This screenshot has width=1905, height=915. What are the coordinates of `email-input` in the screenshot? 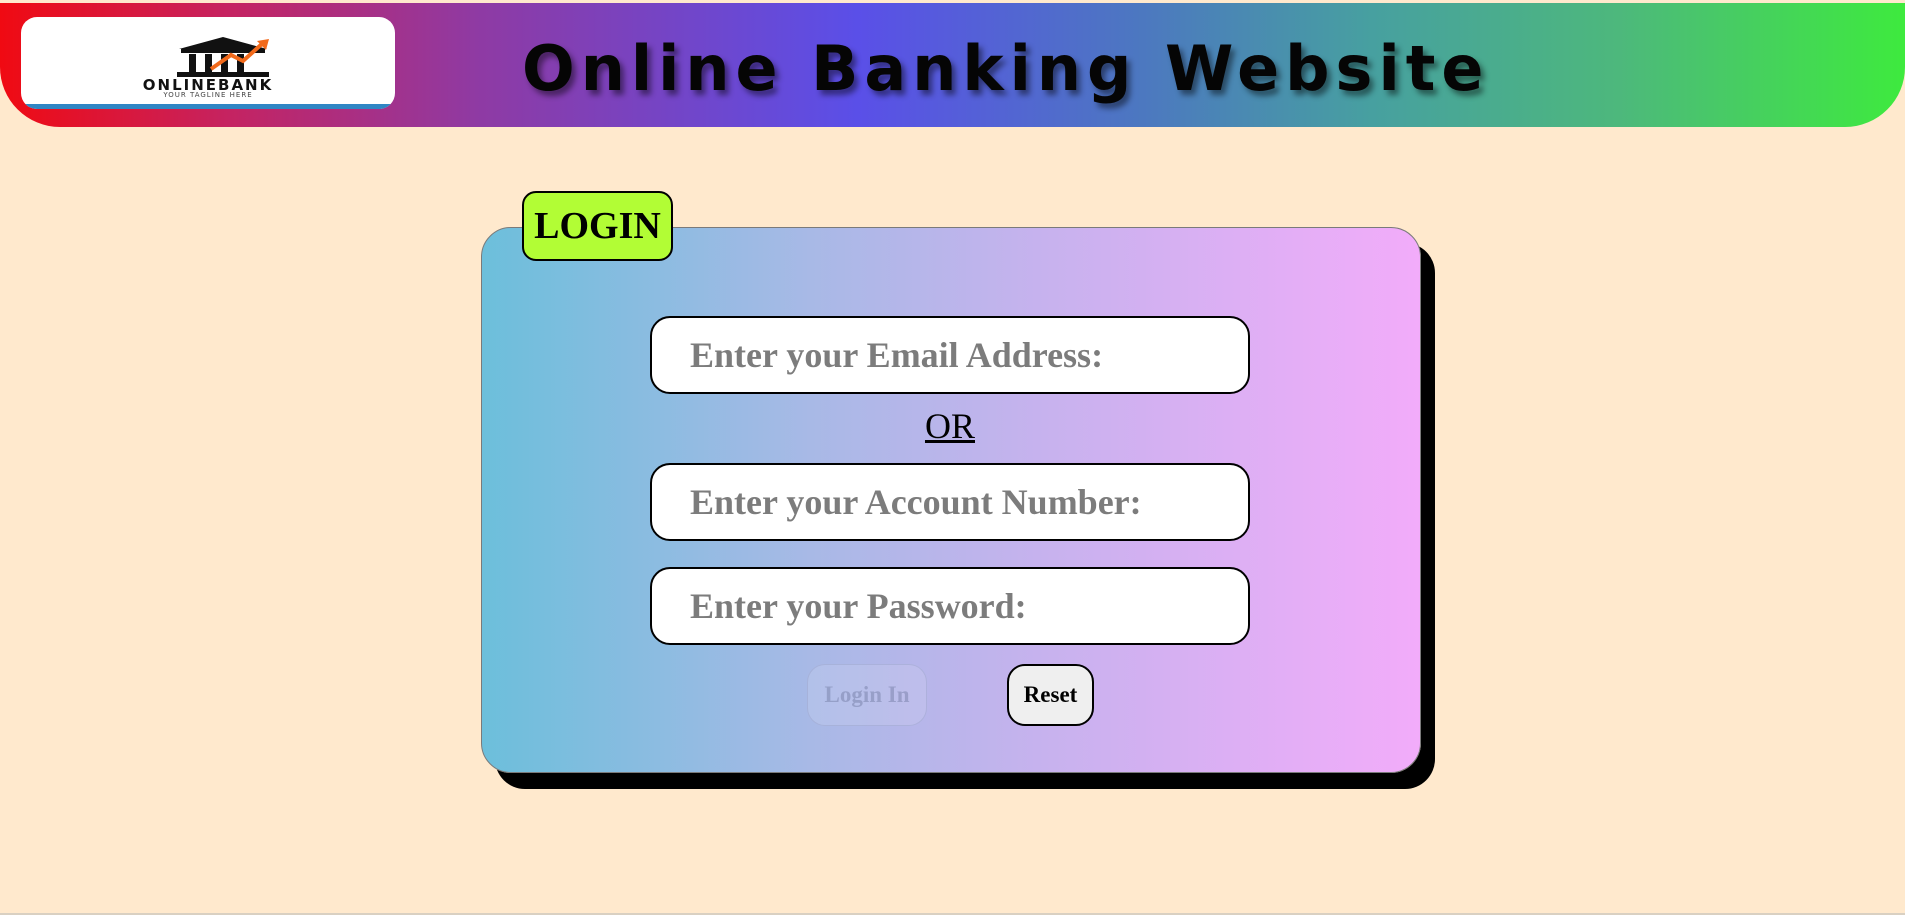 It's located at (950, 355).